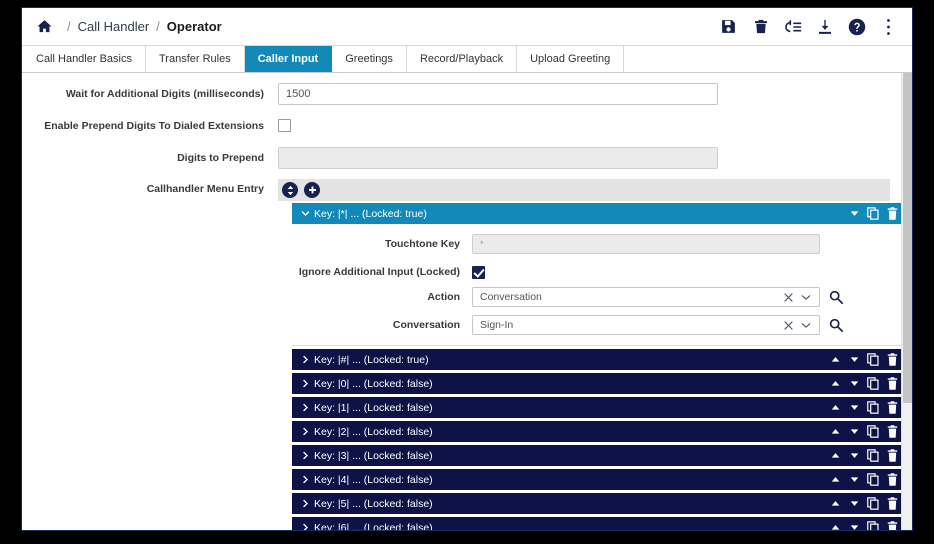  What do you see at coordinates (373, 383) in the screenshot?
I see `accordion-title: Key: |0| ... (Locked: false)` at bounding box center [373, 383].